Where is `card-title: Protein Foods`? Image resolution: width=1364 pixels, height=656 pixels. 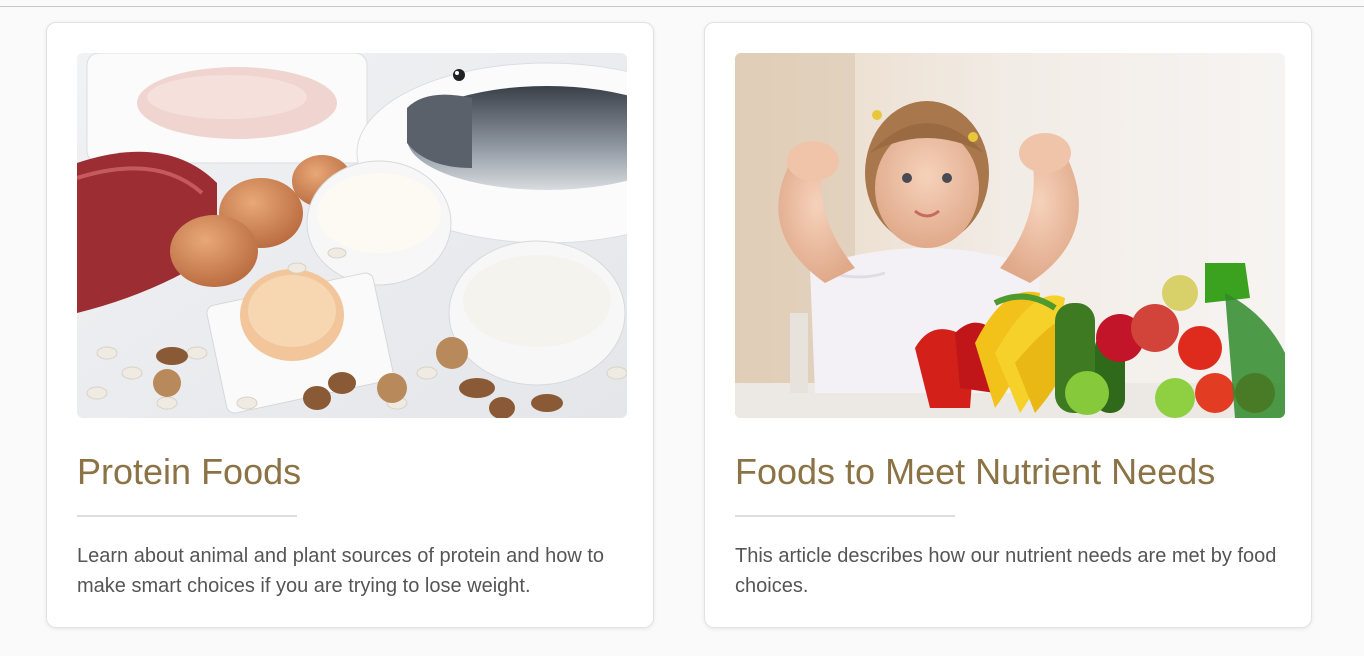 card-title: Protein Foods is located at coordinates (189, 472).